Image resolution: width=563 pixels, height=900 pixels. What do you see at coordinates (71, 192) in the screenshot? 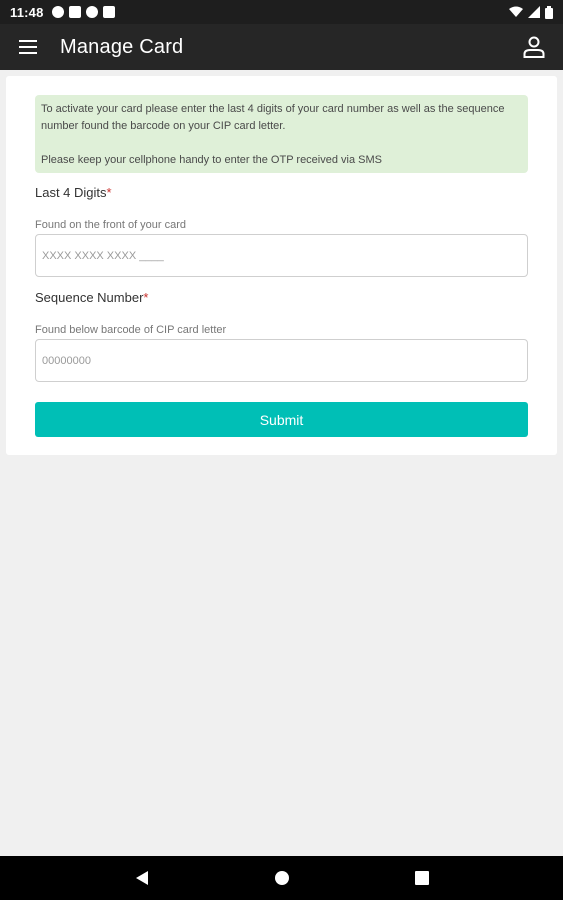
I see `last4-label-text: Last 4 Digits` at bounding box center [71, 192].